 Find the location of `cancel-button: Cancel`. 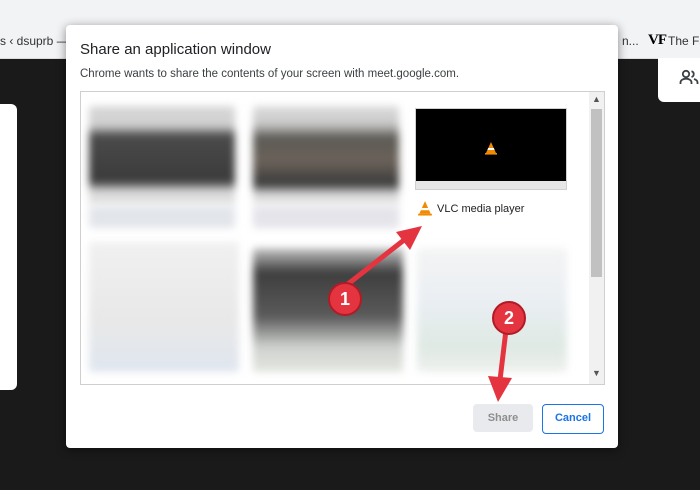

cancel-button: Cancel is located at coordinates (573, 419).